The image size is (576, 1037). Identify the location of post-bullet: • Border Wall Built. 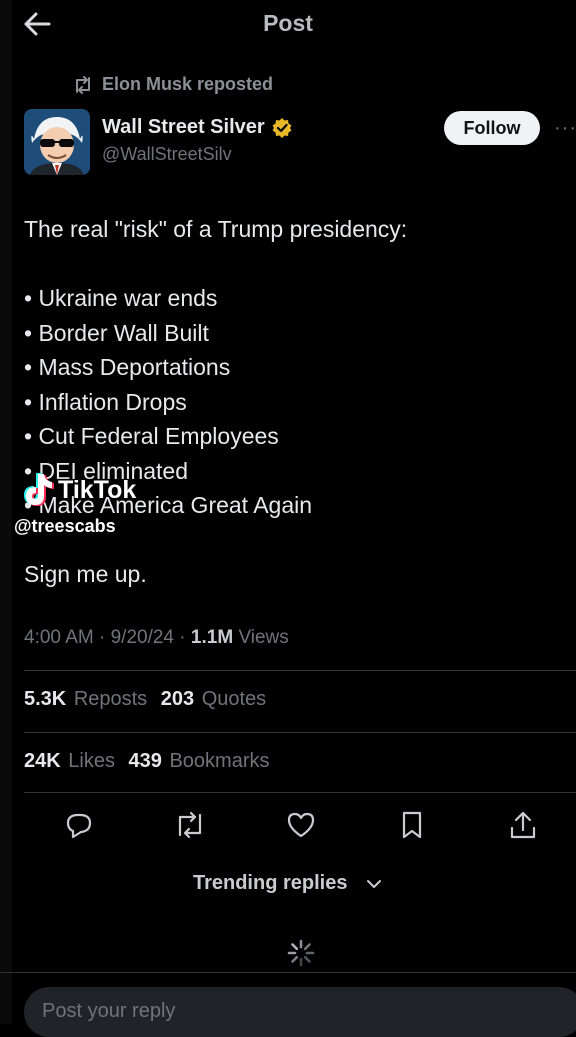
(116, 332).